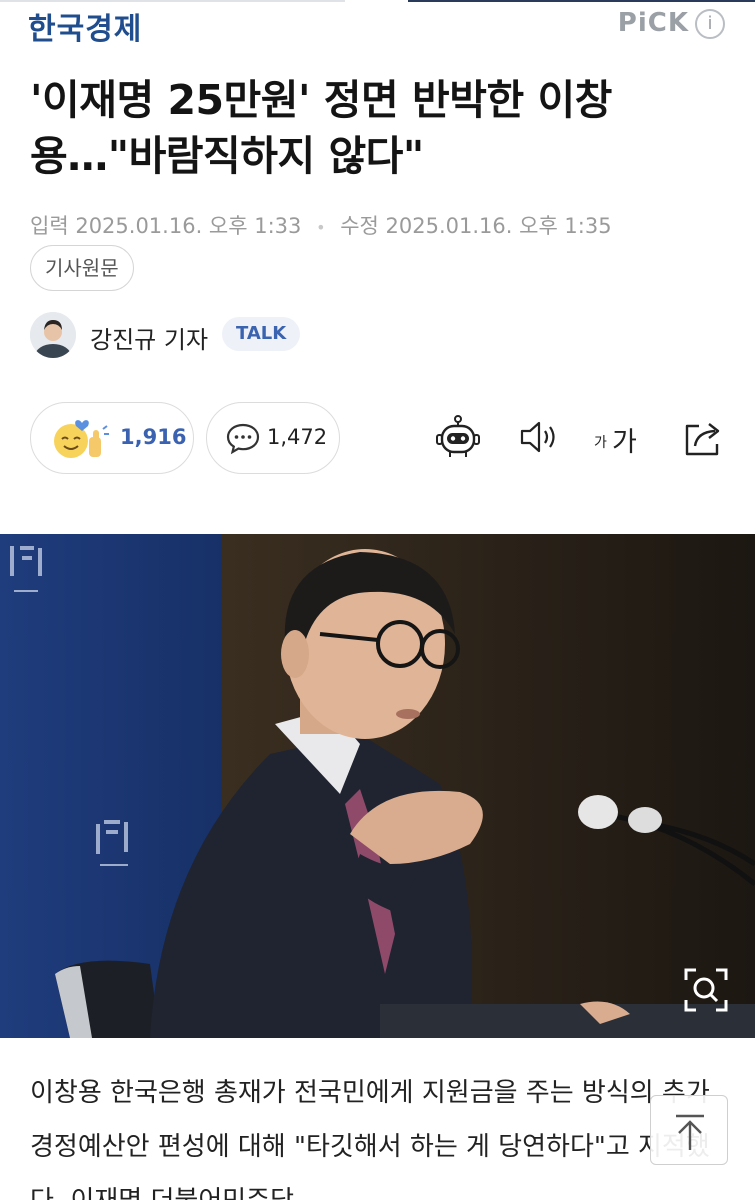  I want to click on photo-zoom-button, so click(706, 990).